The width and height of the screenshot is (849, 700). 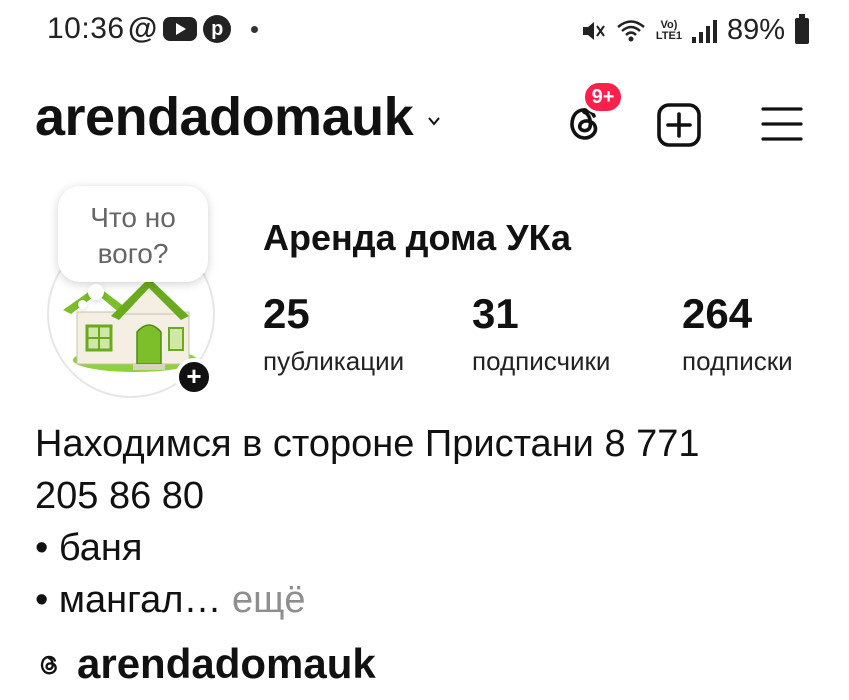 What do you see at coordinates (603, 97) in the screenshot?
I see `threads-notification-badge: 9+` at bounding box center [603, 97].